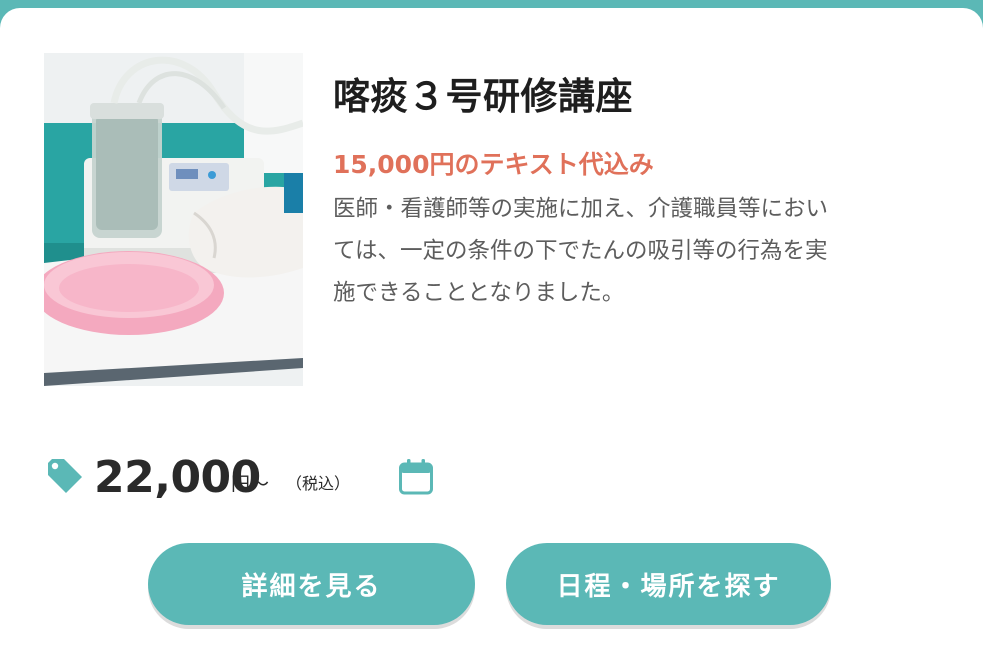  Describe the element at coordinates (581, 209) in the screenshot. I see `course-description-line: 医師・看護師等の実施に加え、介護職員等におい` at that location.